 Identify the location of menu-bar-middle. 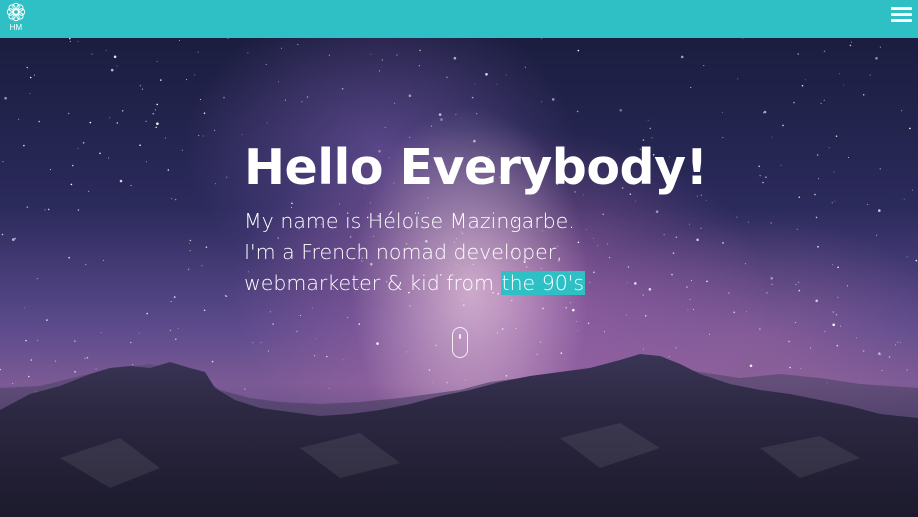
(901, 14).